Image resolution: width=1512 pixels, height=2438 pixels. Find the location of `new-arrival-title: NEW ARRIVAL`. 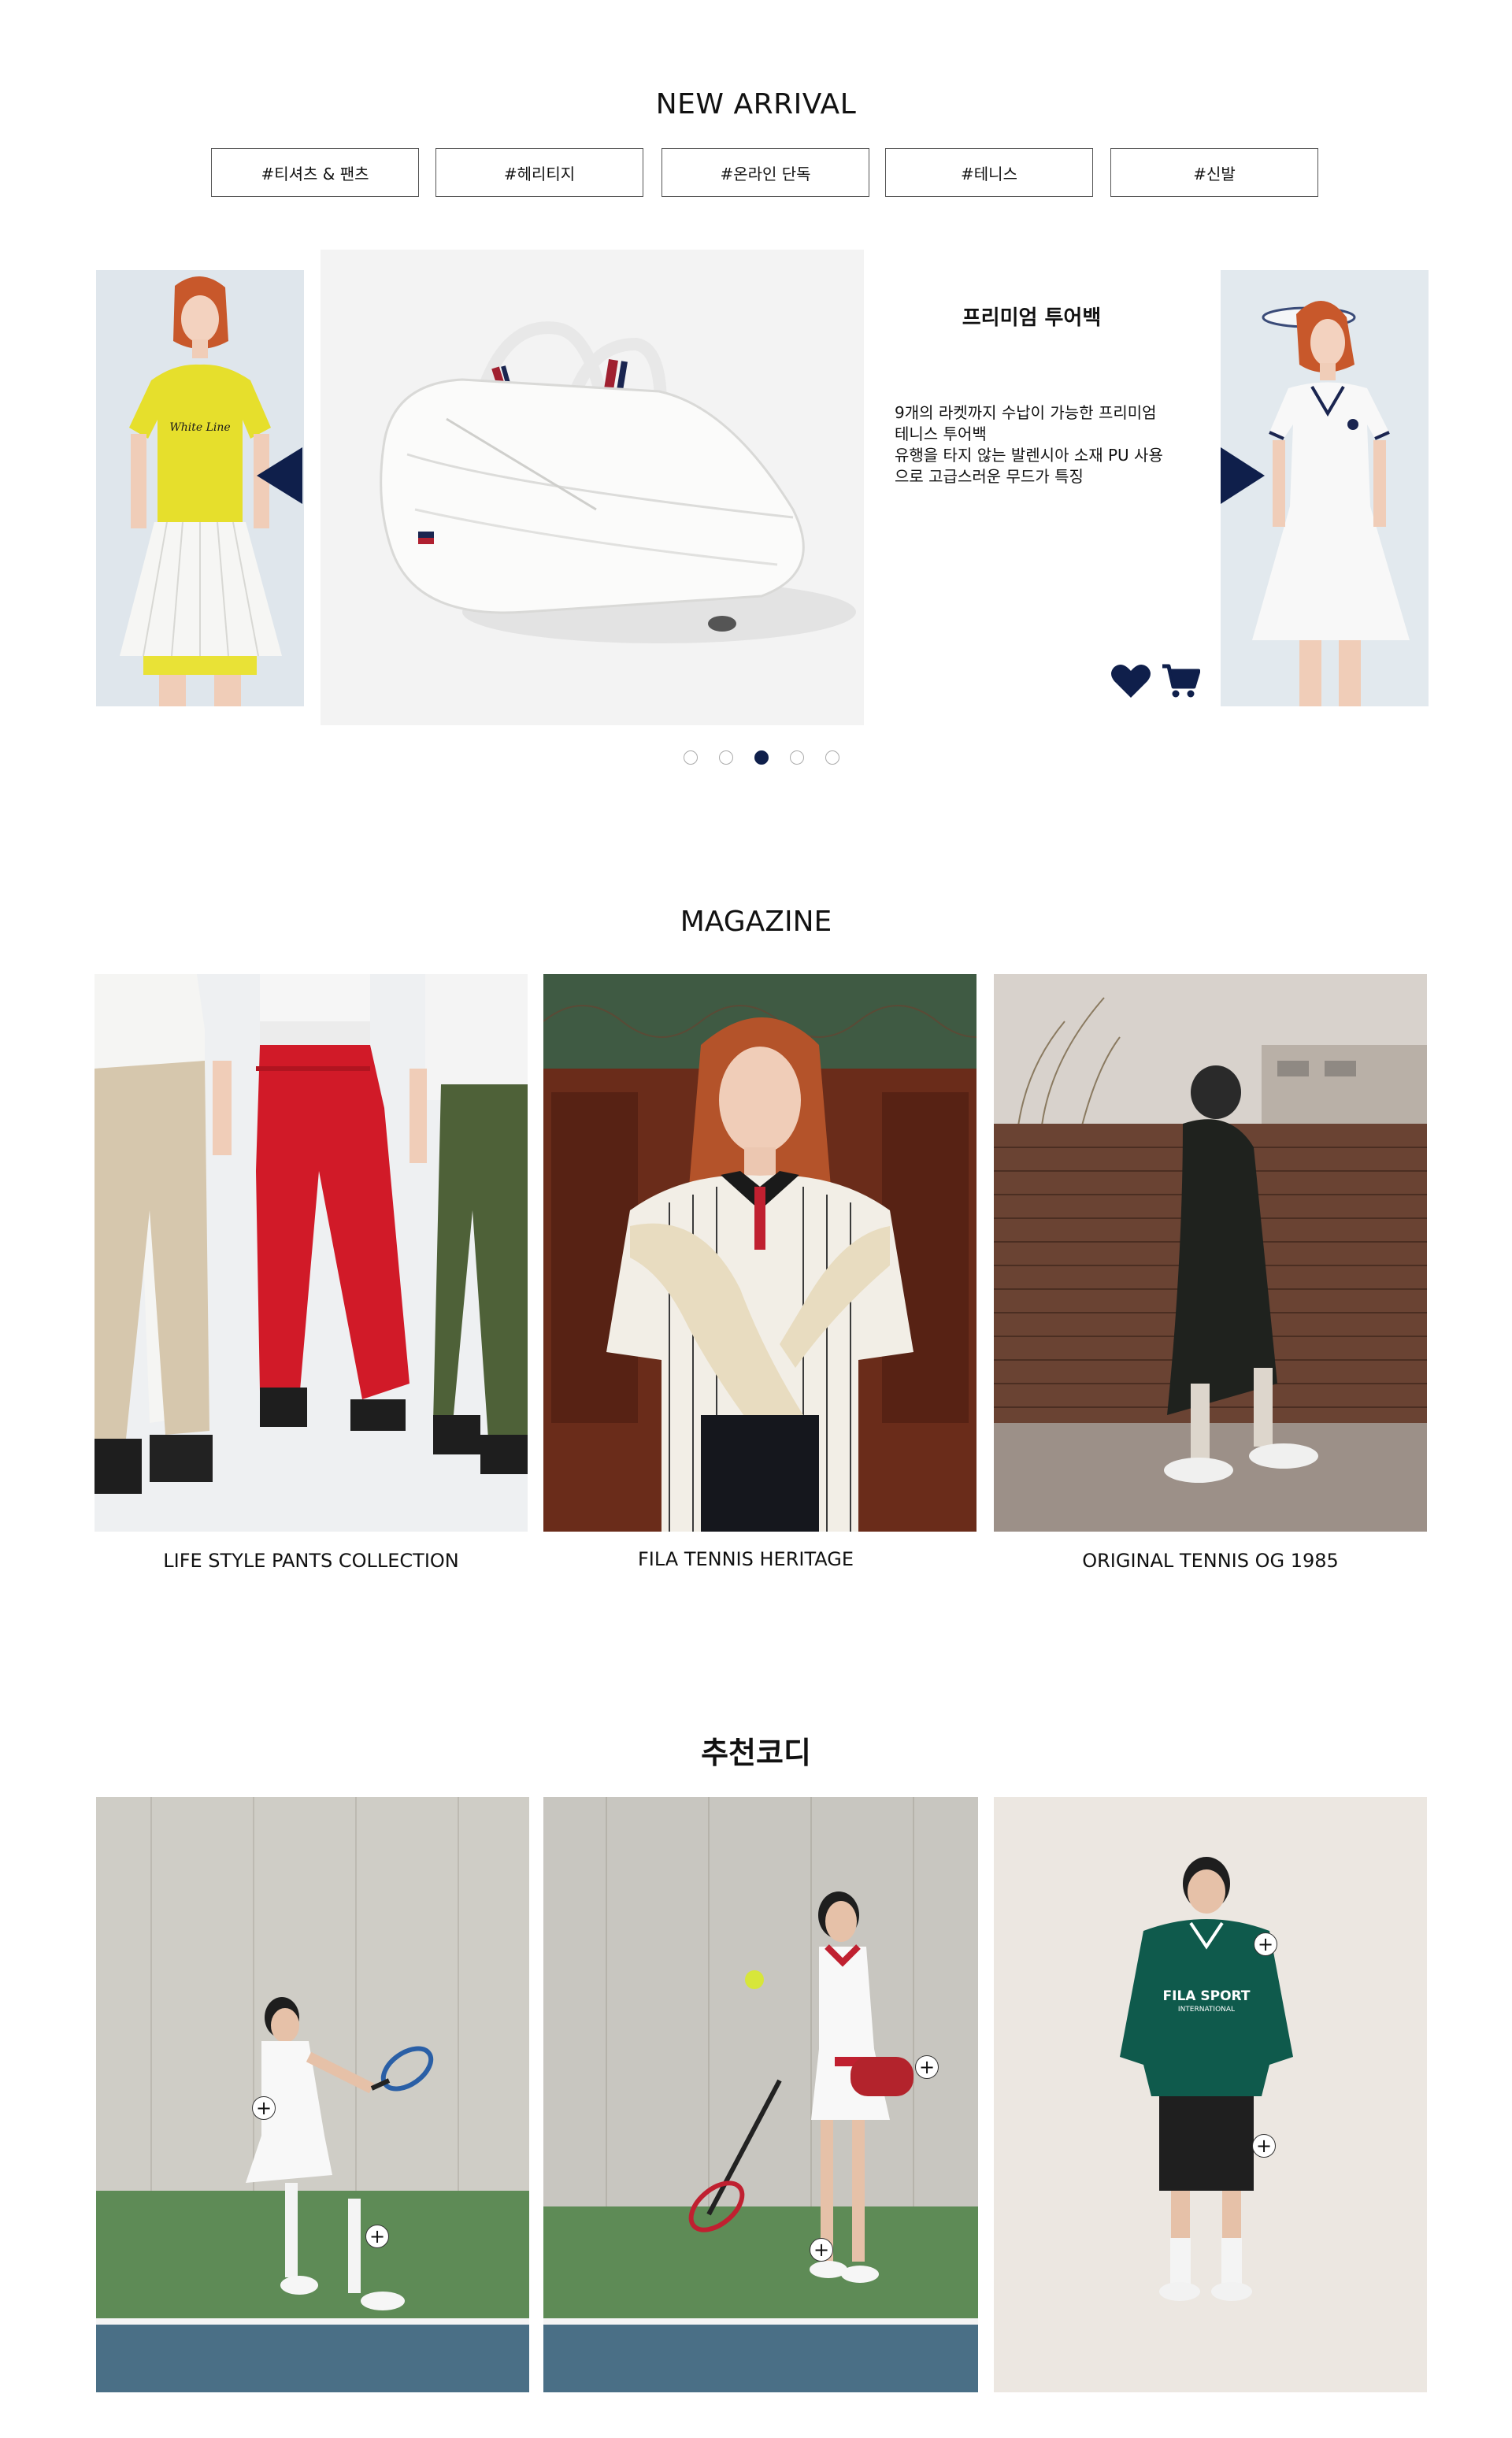

new-arrival-title: NEW ARRIVAL is located at coordinates (756, 104).